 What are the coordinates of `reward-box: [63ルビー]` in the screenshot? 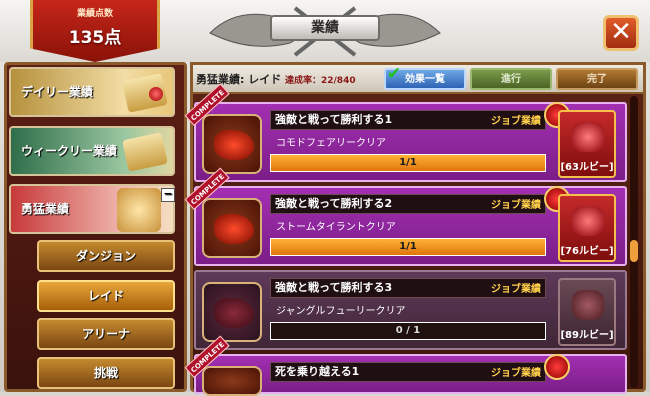 It's located at (587, 144).